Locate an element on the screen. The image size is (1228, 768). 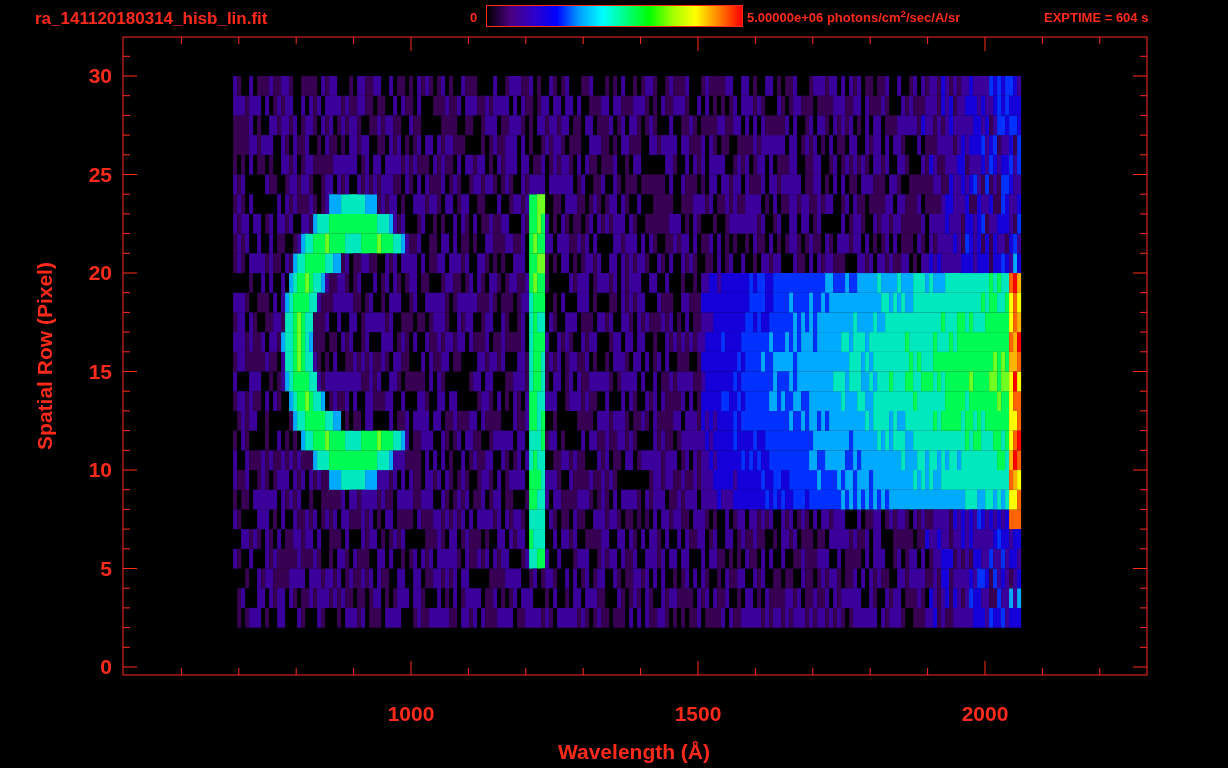
y-tick-label: 10 is located at coordinates (100, 470).